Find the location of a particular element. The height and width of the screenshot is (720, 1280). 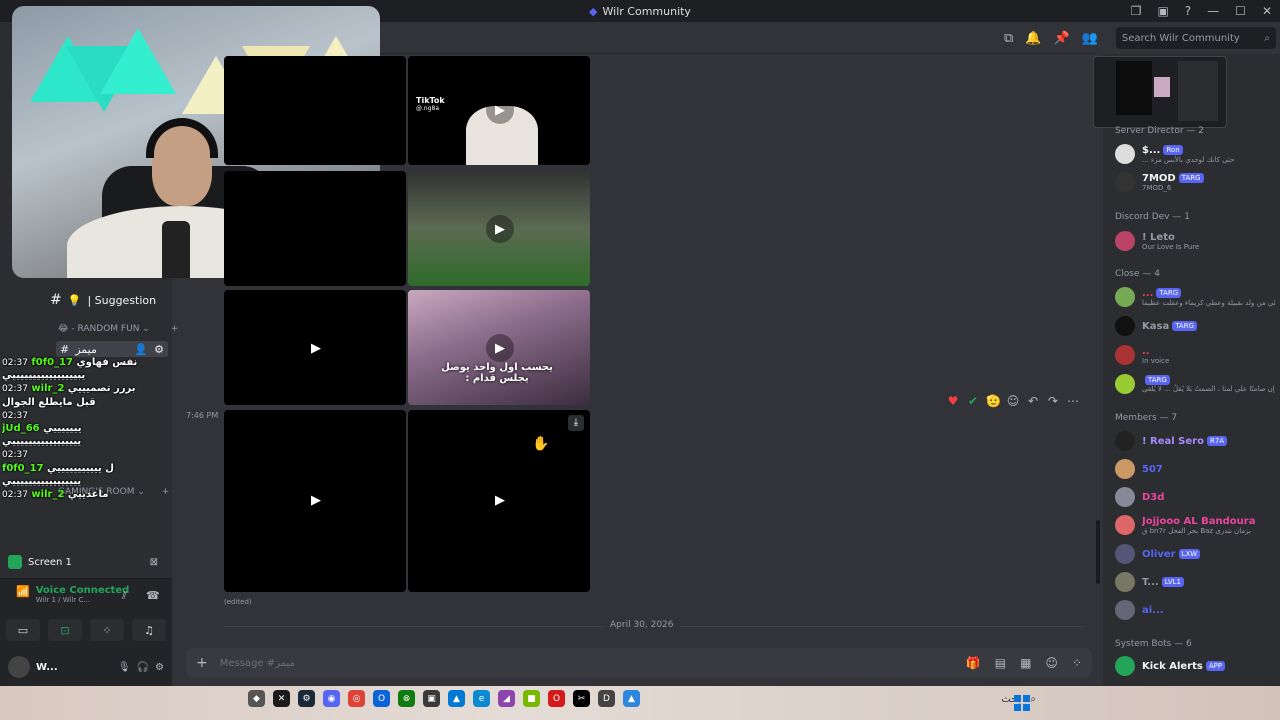

reply-icon: ↶ is located at coordinates (1033, 401).